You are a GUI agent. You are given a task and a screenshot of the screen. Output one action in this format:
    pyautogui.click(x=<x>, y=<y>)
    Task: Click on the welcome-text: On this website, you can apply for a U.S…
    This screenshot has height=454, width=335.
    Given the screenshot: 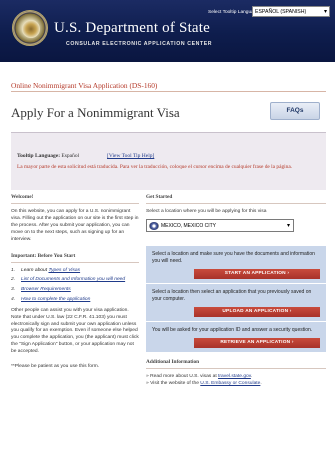 What is the action you would take?
    pyautogui.click(x=75, y=225)
    